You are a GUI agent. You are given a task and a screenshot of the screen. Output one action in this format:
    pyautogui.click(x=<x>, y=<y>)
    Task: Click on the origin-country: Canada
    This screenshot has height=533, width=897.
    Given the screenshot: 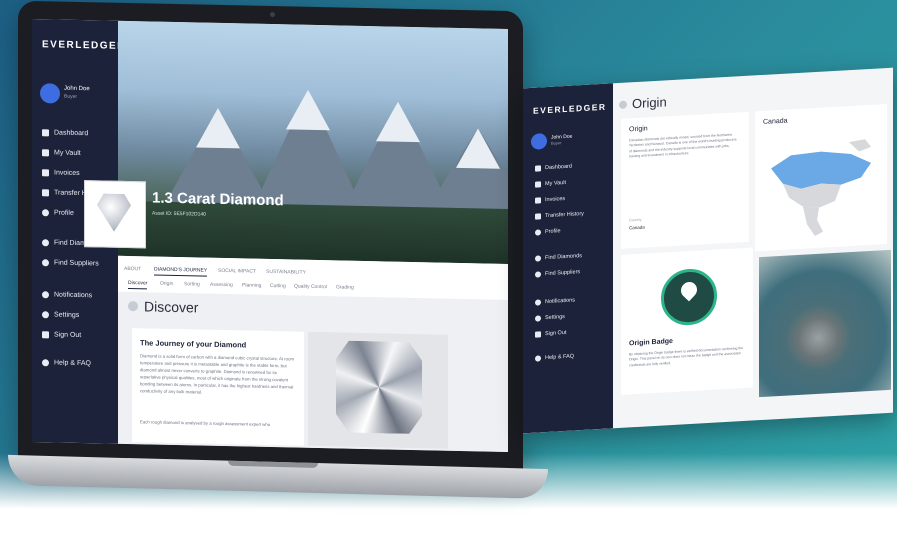 What is the action you would take?
    pyautogui.click(x=637, y=227)
    